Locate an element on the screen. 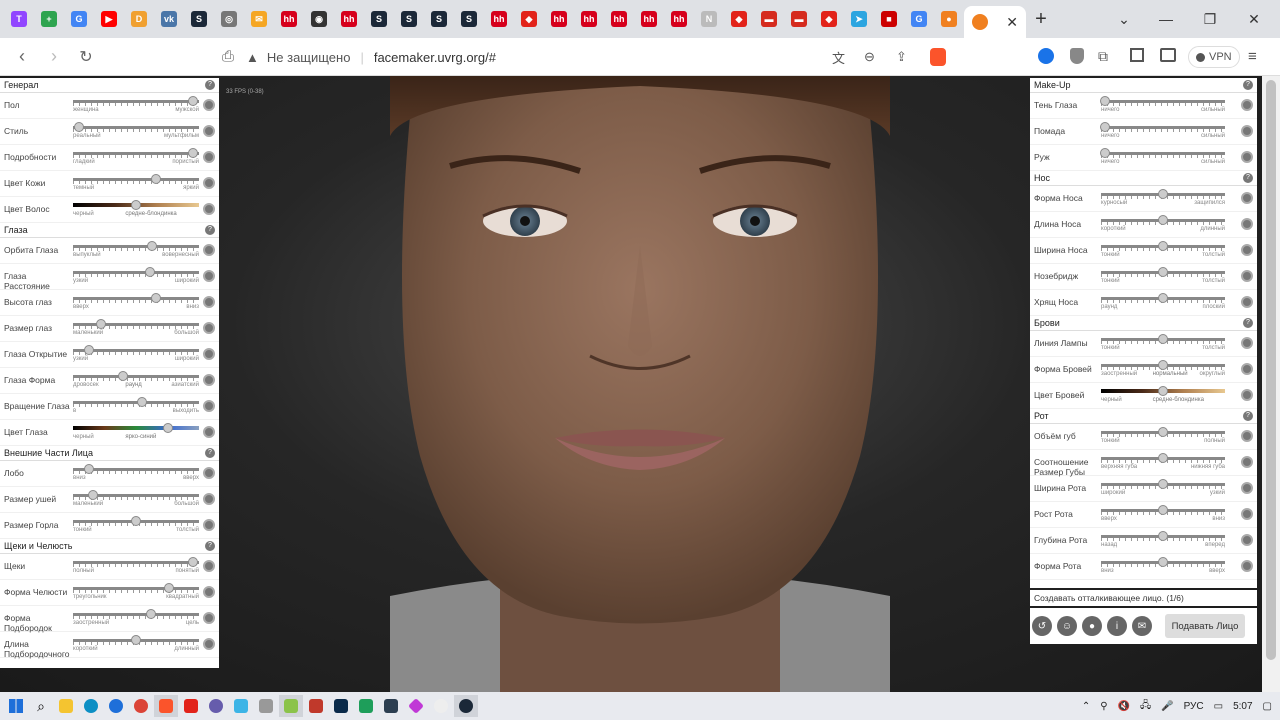 This screenshot has width=1280, height=720. globe-tab: ◎ is located at coordinates (229, 19).